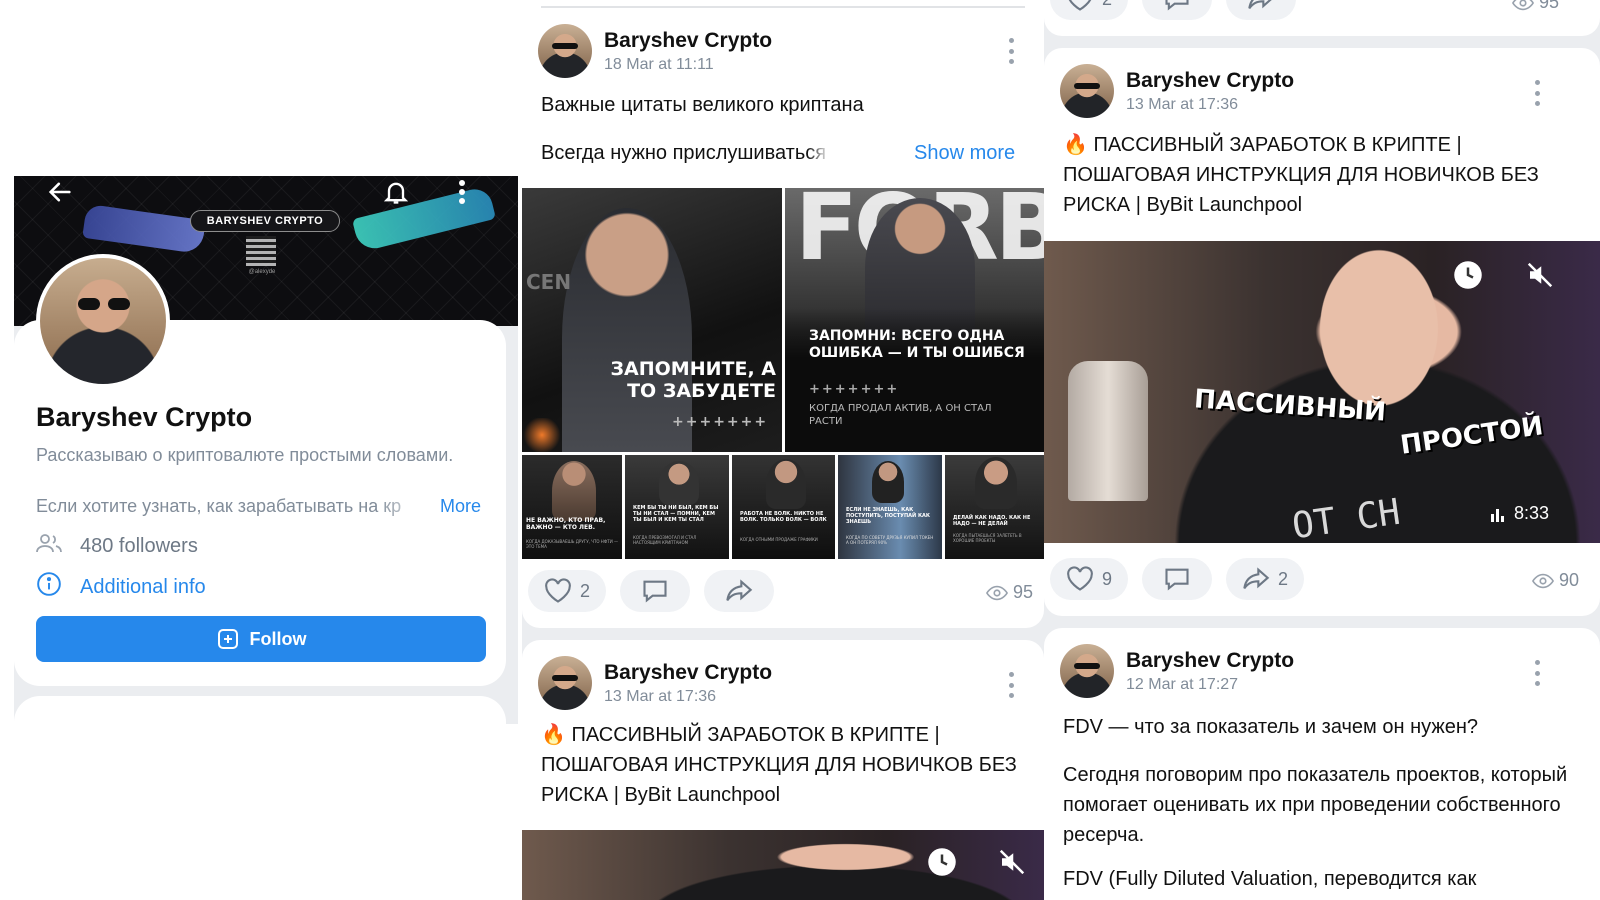  I want to click on like-button: 9, so click(1089, 579).